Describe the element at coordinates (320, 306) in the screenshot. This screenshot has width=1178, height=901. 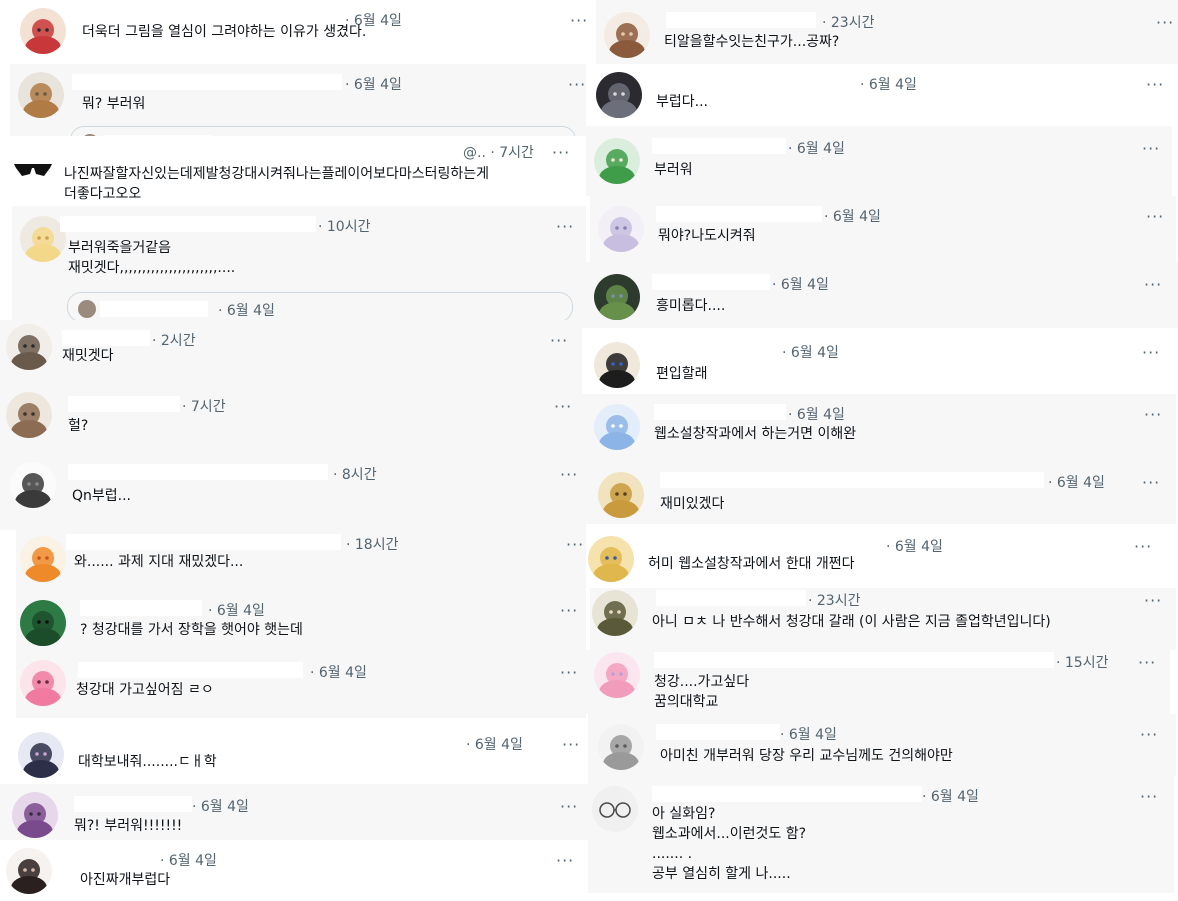
I see `quoted-reply: · 6월 4일` at that location.